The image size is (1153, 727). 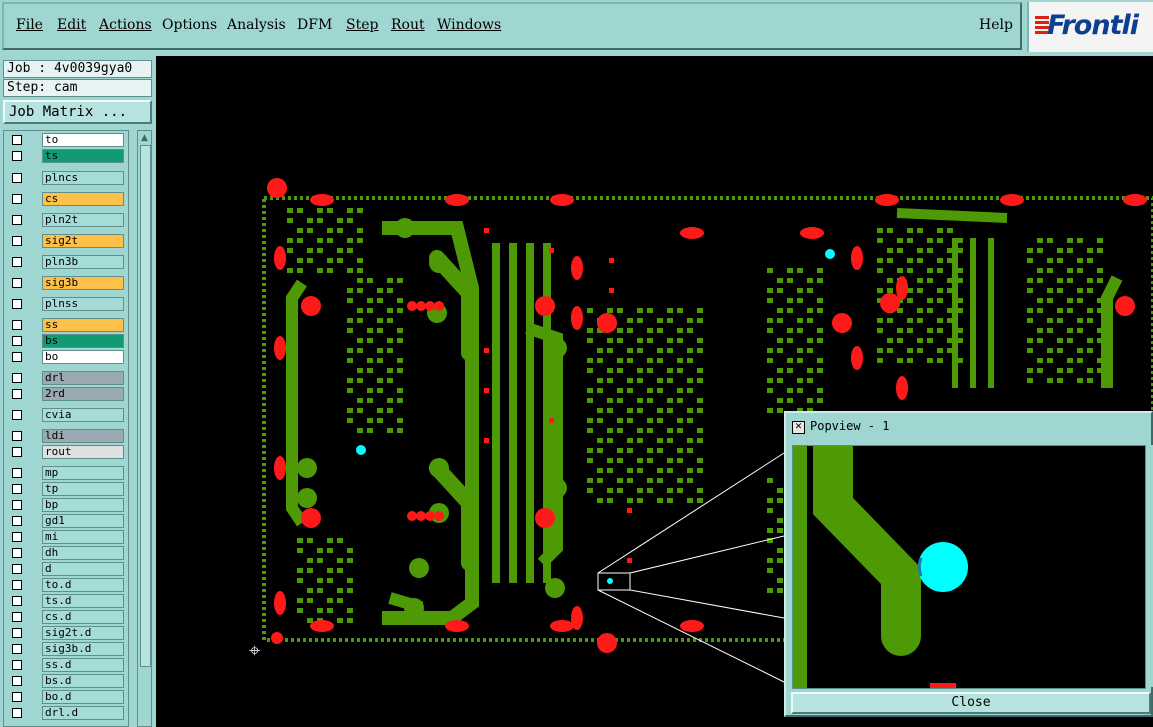 I want to click on layer-name: bp, so click(x=83, y=505).